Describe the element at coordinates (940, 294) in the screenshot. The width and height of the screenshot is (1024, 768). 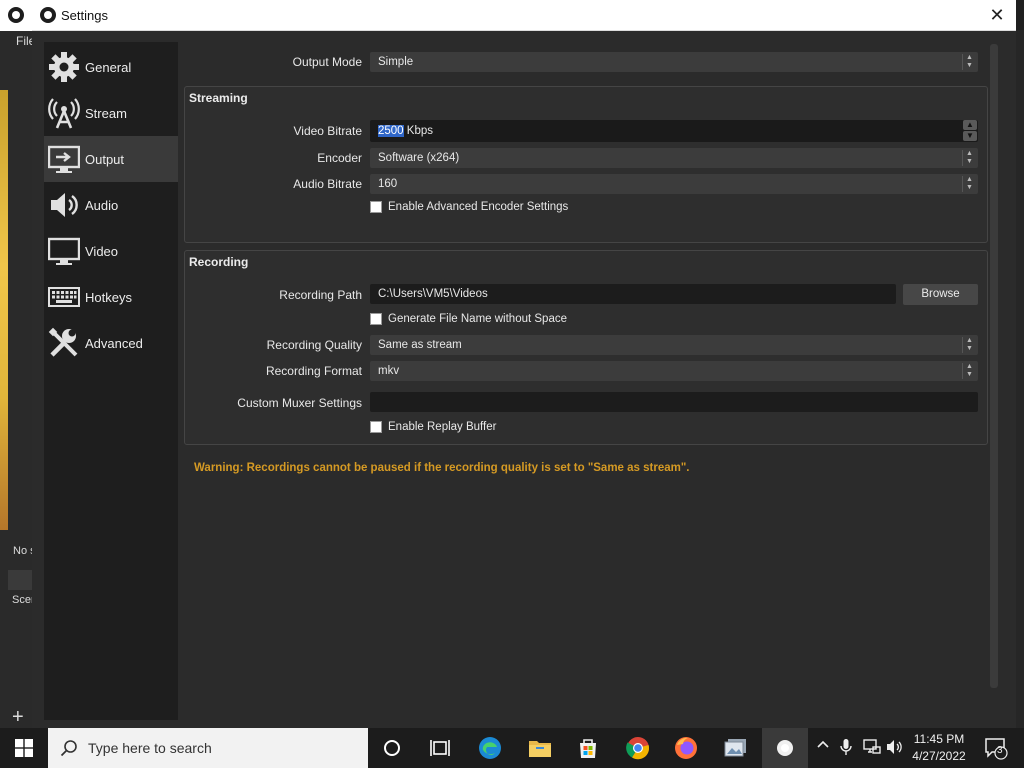
I see `browse-button: Browse` at that location.